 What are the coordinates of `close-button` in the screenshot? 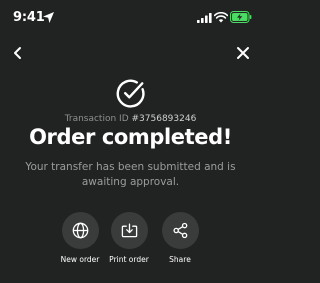 It's located at (243, 53).